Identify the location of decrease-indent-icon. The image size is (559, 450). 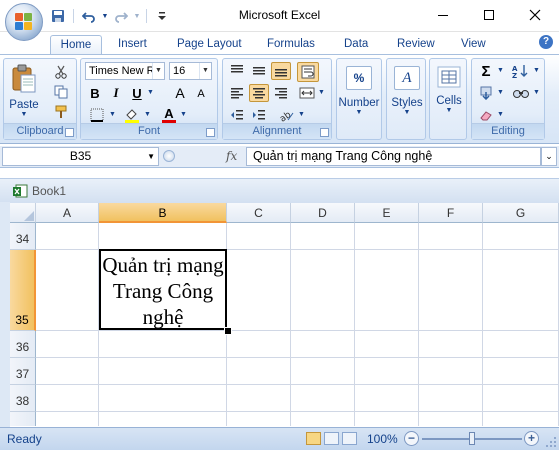
(237, 115).